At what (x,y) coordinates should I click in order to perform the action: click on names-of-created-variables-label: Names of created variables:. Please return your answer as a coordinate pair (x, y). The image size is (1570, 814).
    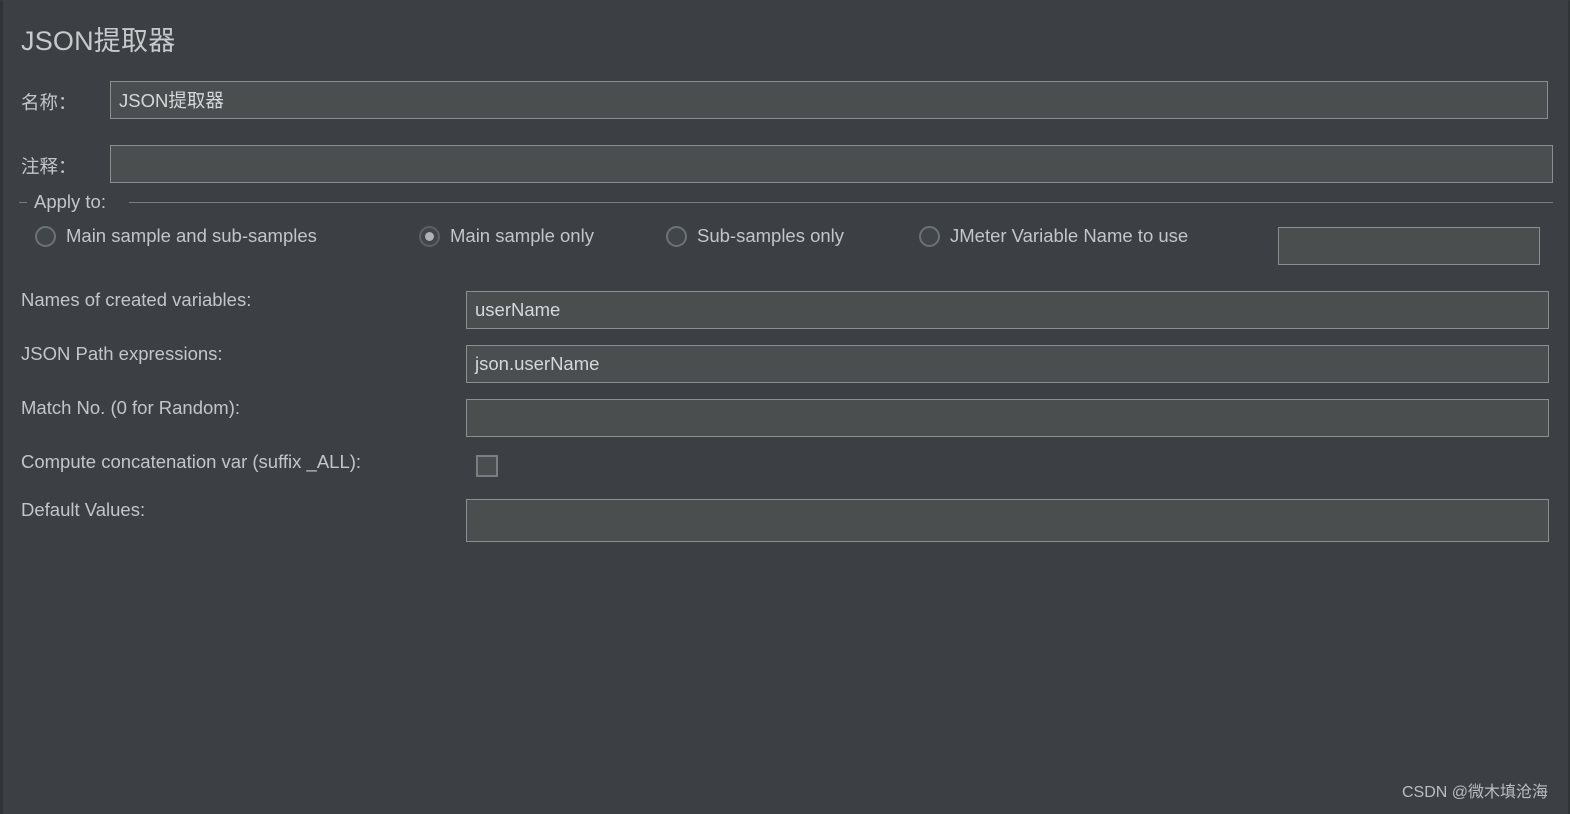
    Looking at the image, I should click on (136, 299).